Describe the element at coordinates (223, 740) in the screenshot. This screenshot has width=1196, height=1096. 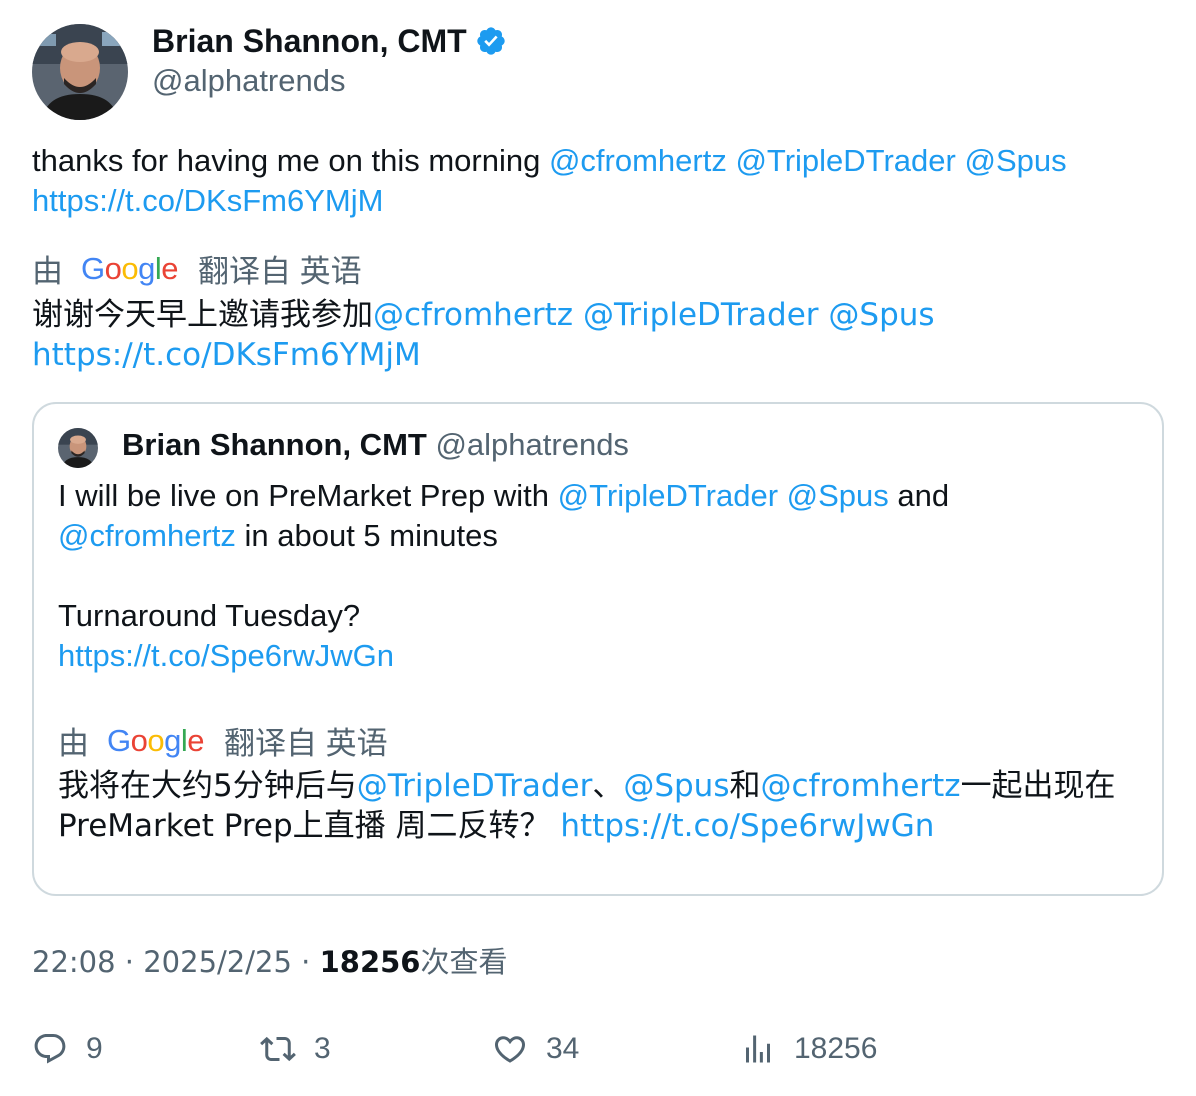
I see `quote-translation-attribution: 由 Google 翻译自 英语` at that location.